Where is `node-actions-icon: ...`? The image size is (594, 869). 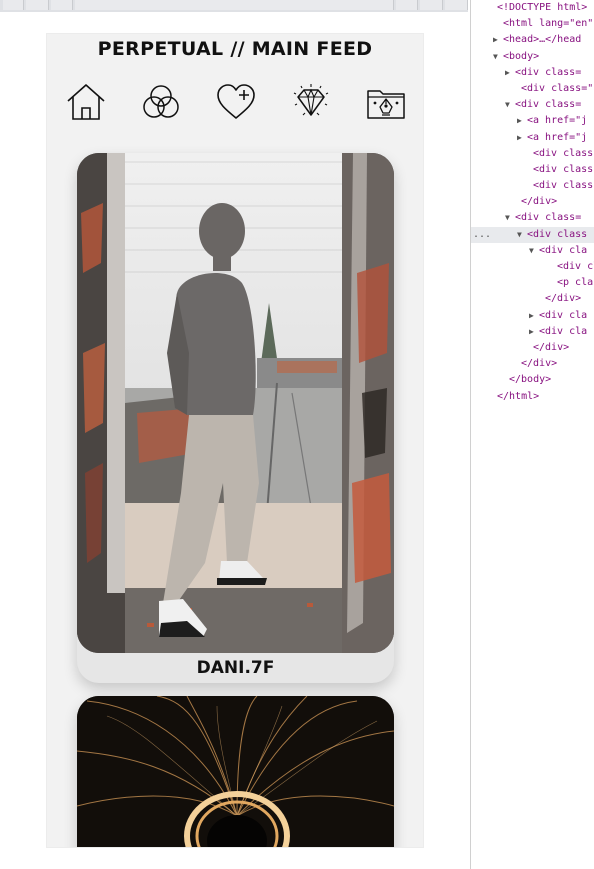 node-actions-icon: ... is located at coordinates (482, 235).